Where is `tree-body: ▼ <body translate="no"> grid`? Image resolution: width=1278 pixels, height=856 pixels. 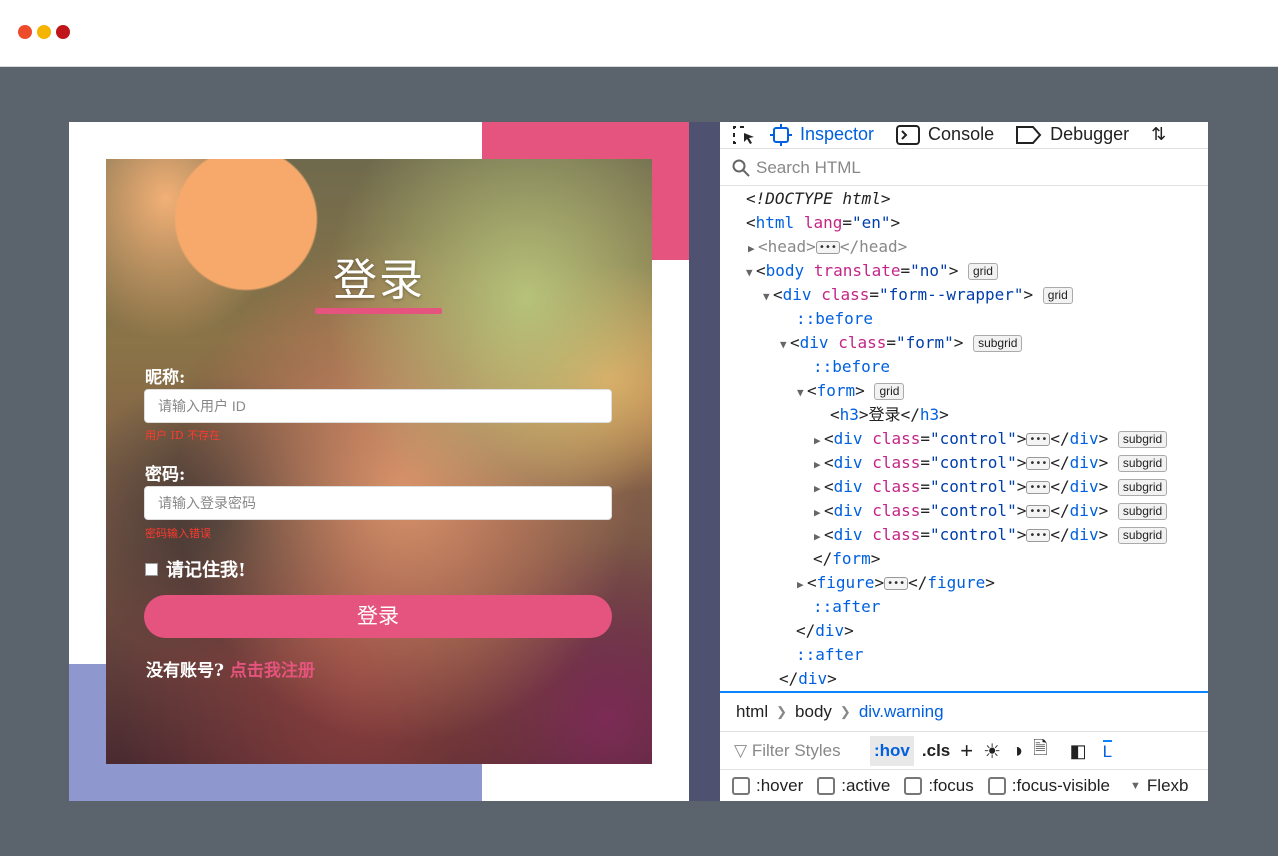
tree-body: ▼ <body translate="no"> grid is located at coordinates (872, 271).